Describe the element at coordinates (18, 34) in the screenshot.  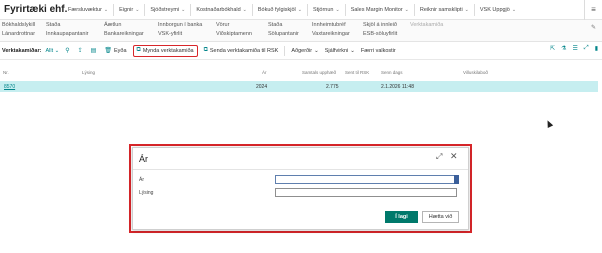
I see `subnav-link: Lánardrottnar` at that location.